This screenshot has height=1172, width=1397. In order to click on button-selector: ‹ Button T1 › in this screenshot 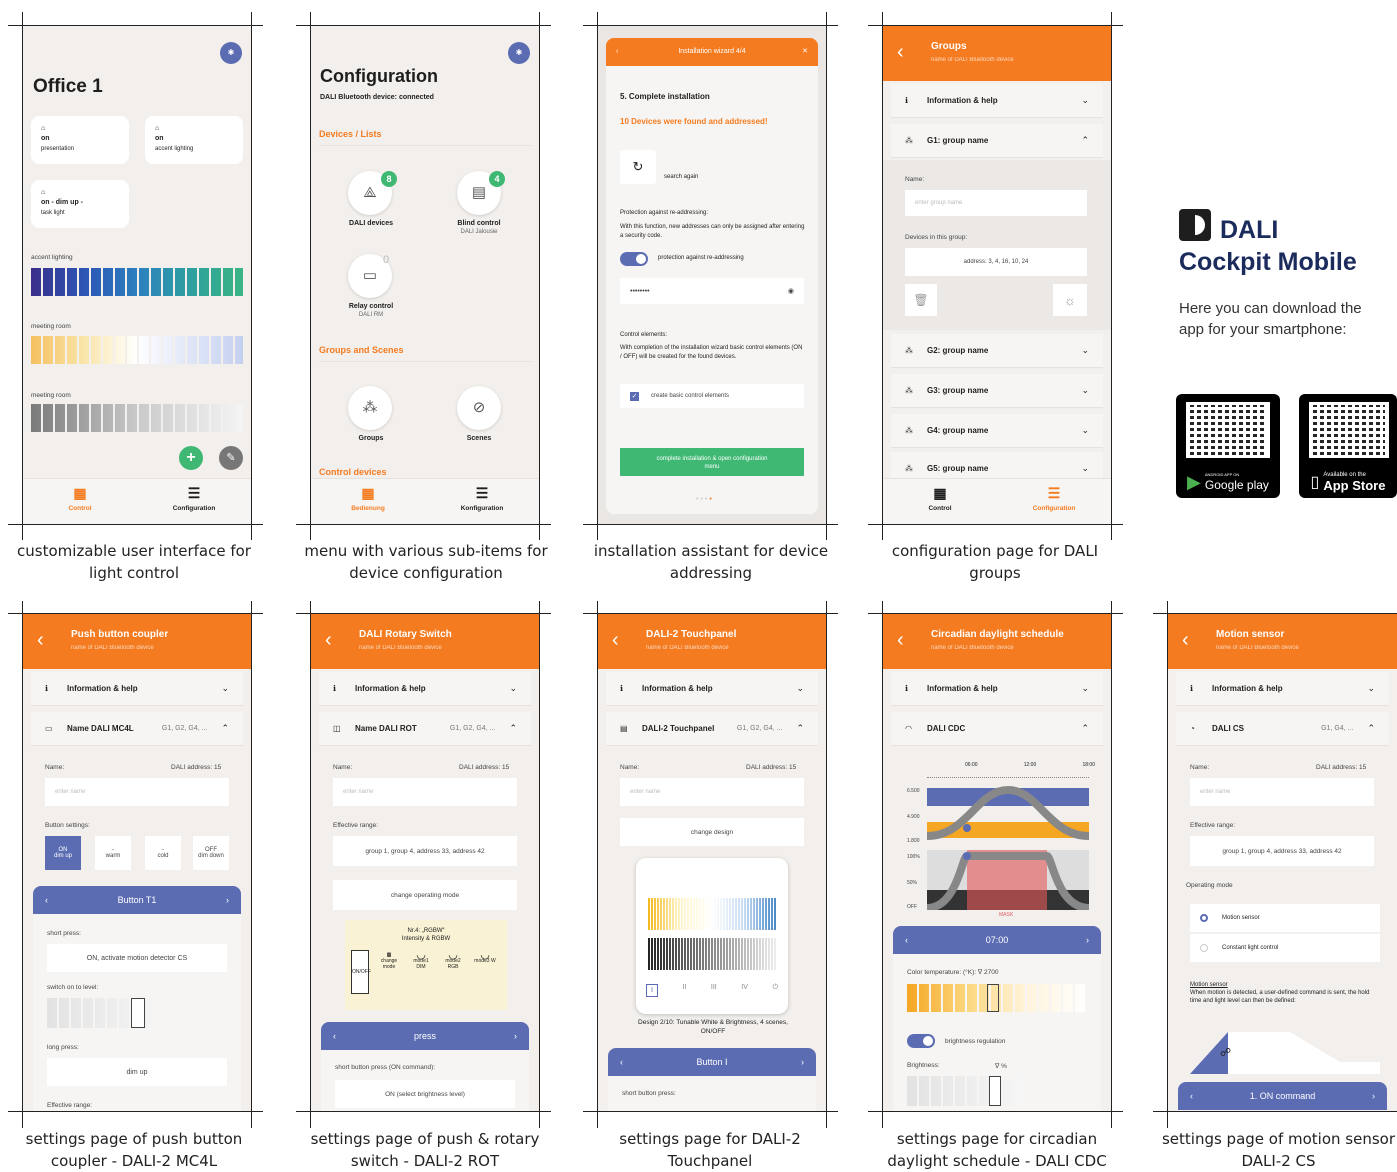, I will do `click(137, 900)`.